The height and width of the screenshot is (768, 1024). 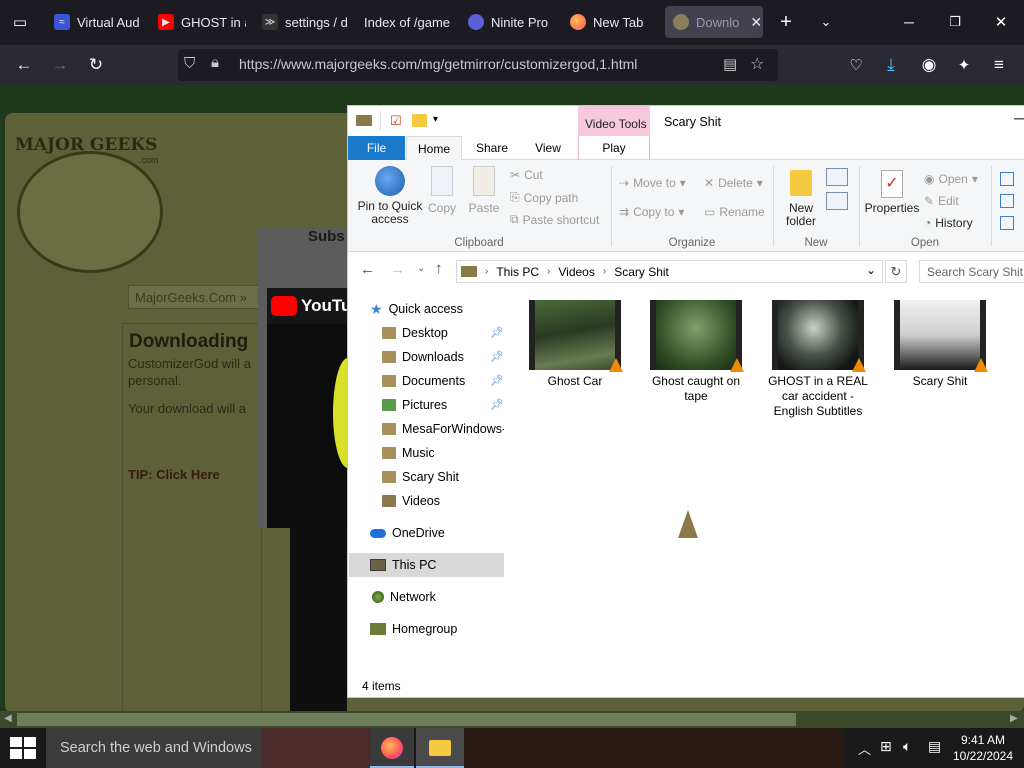 What do you see at coordinates (786, 22) in the screenshot?
I see `new-tab-icon: +` at bounding box center [786, 22].